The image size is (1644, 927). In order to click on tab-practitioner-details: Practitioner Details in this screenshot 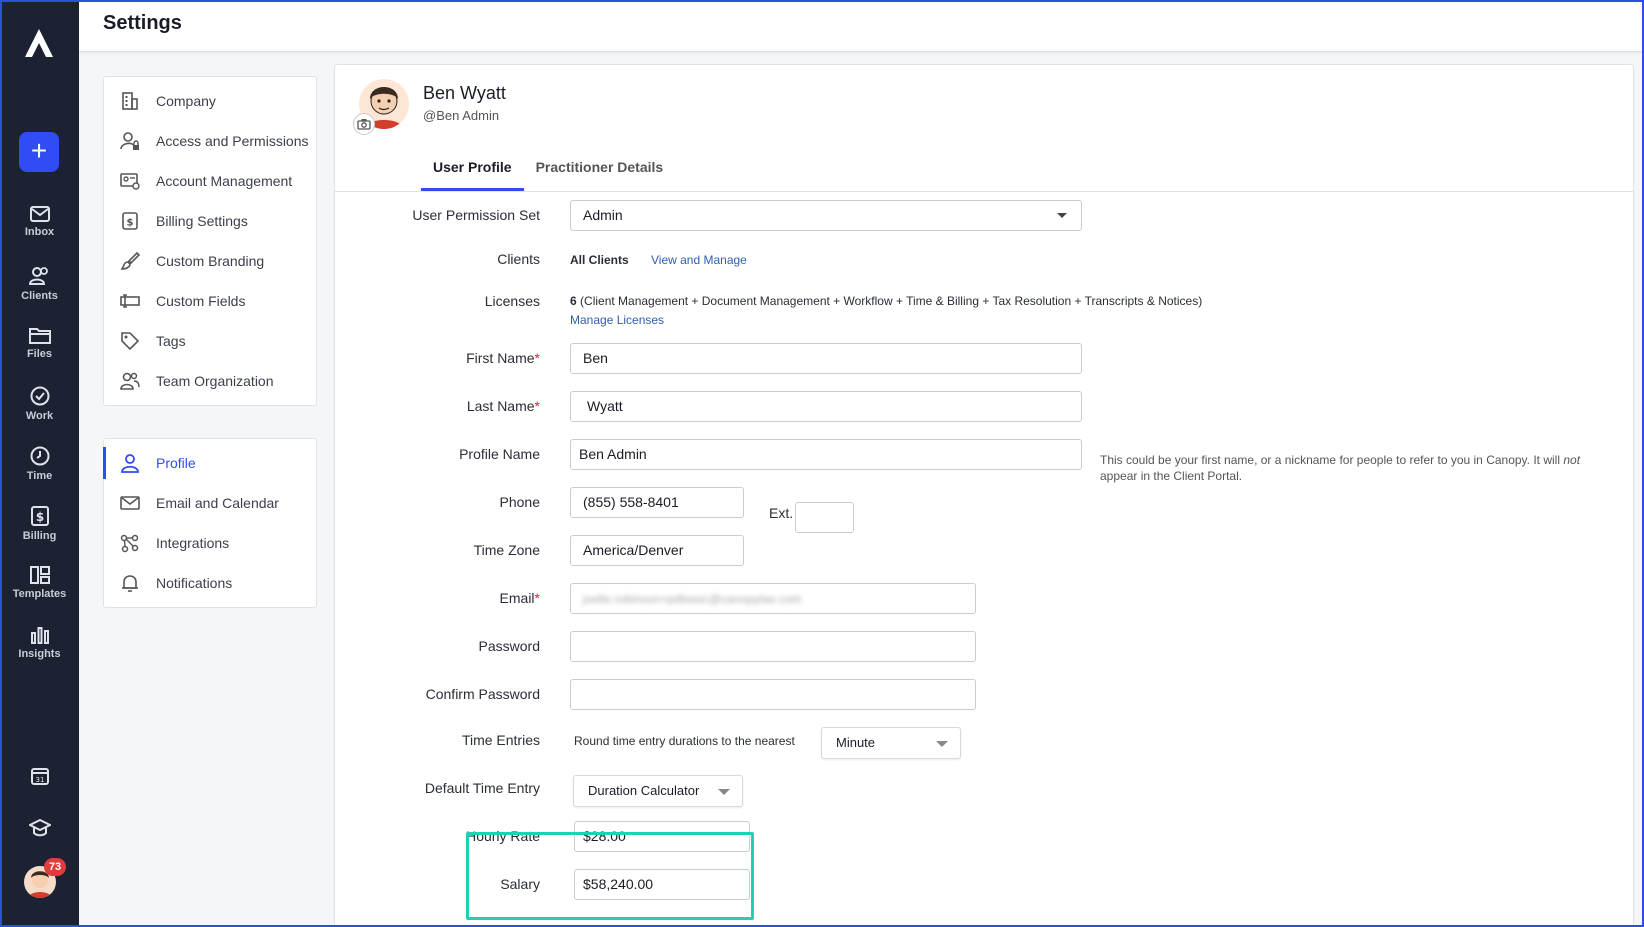, I will do `click(600, 175)`.